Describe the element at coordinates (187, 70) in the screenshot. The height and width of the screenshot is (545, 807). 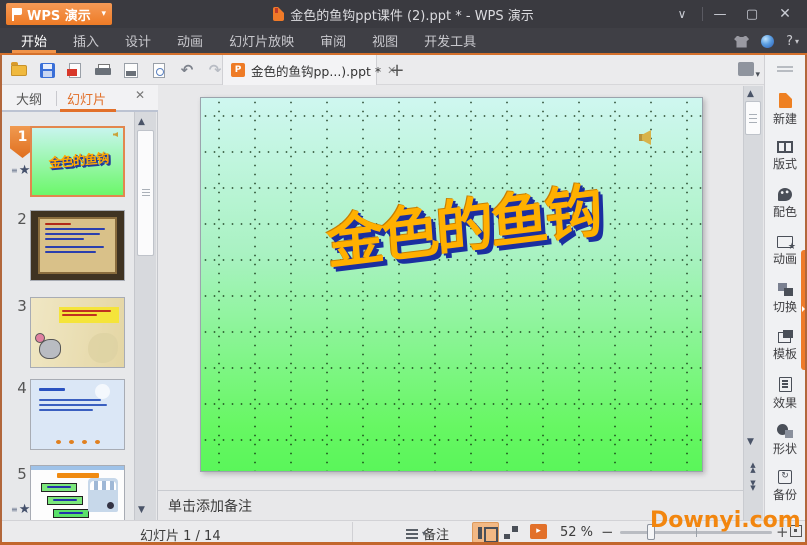
I see `undo-button: ↶` at that location.